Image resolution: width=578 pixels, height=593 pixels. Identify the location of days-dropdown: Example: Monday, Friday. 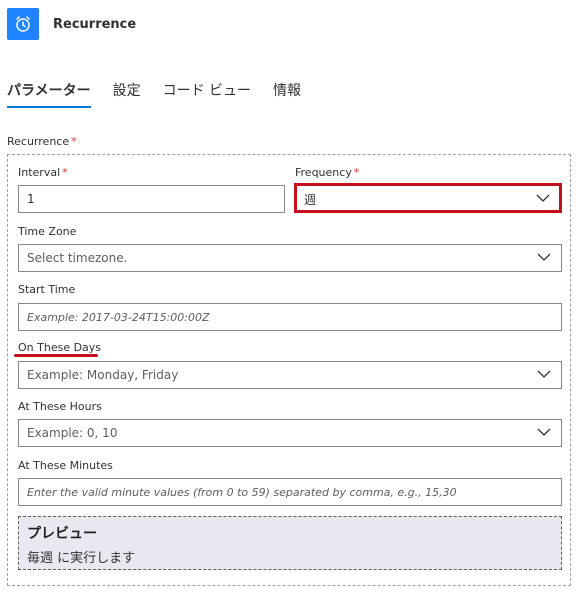
(290, 375).